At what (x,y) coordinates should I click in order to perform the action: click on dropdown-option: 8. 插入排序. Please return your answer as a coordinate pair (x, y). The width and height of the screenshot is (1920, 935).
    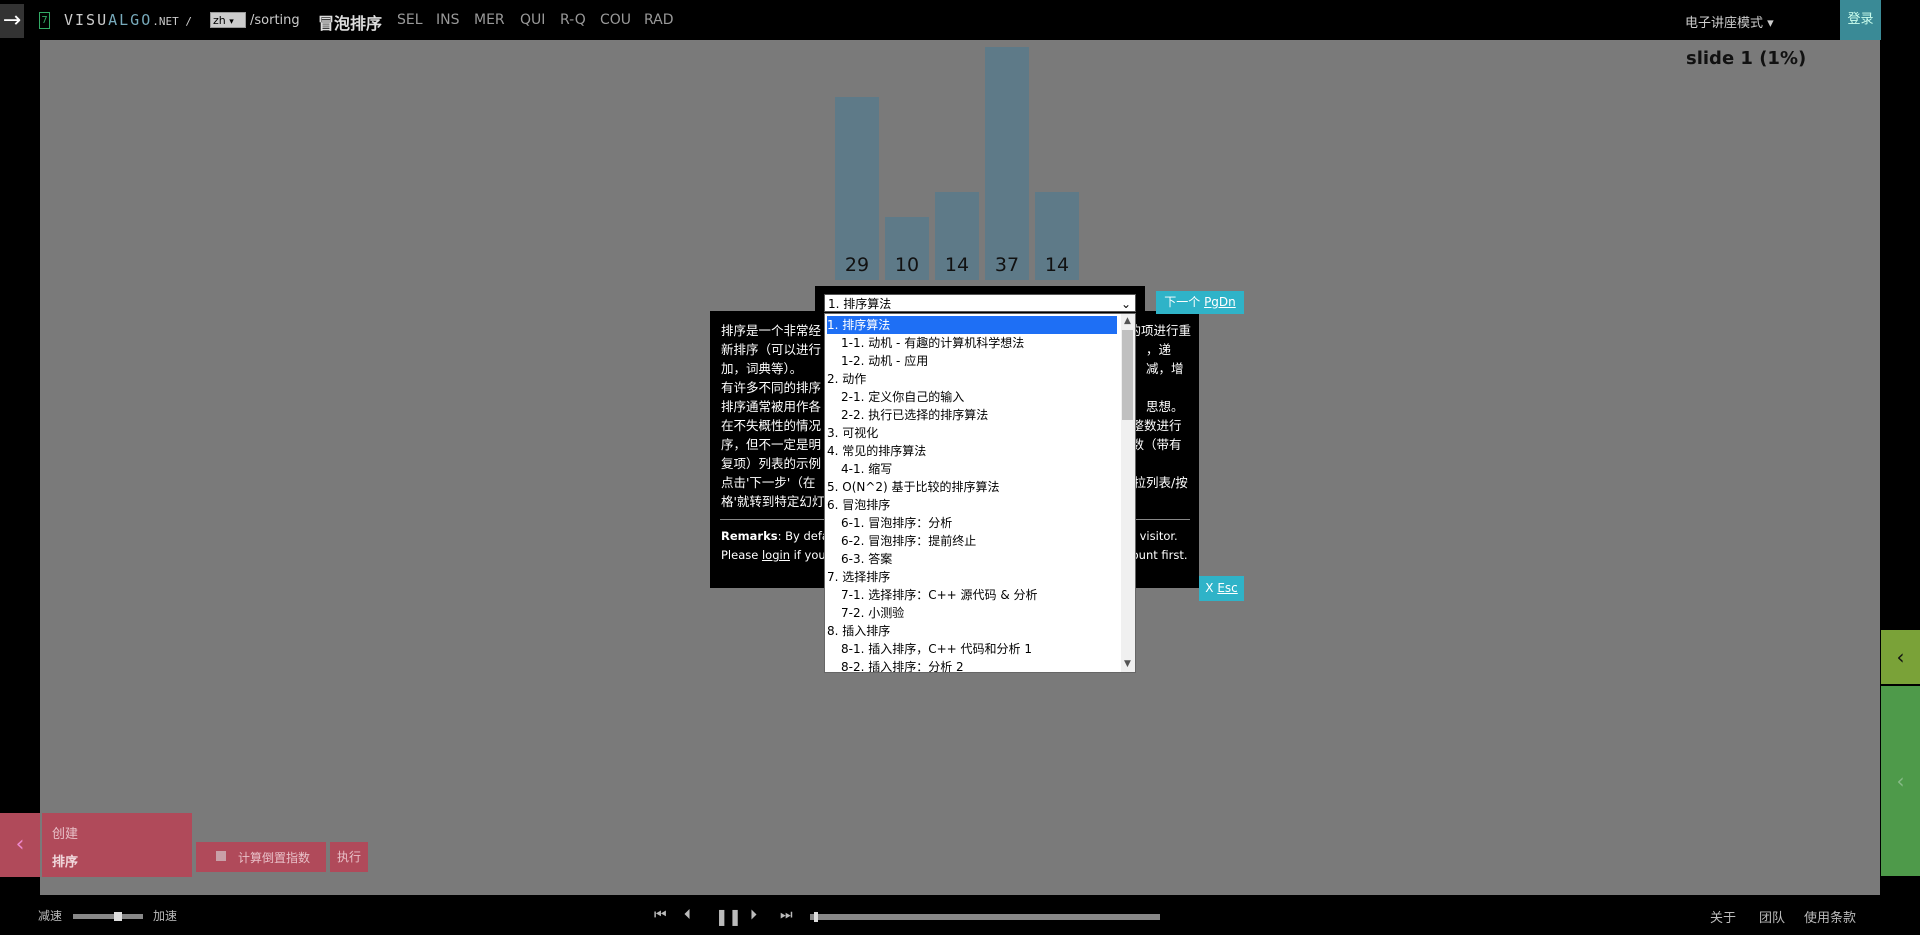
    Looking at the image, I should click on (972, 631).